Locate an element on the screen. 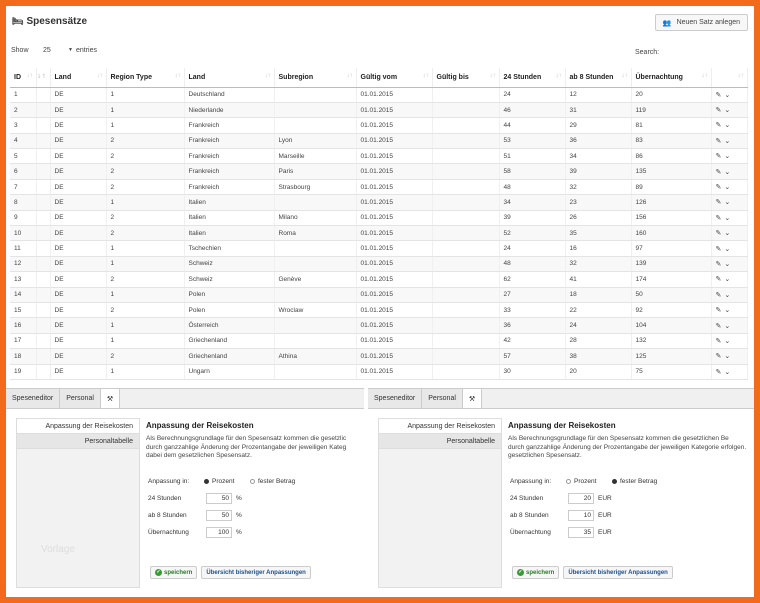 Image resolution: width=760 pixels, height=603 pixels. table-row: 10 DE 2 Italien Roma 01.01.2015 52 35 160 ✎ ⌄ is located at coordinates (379, 233).